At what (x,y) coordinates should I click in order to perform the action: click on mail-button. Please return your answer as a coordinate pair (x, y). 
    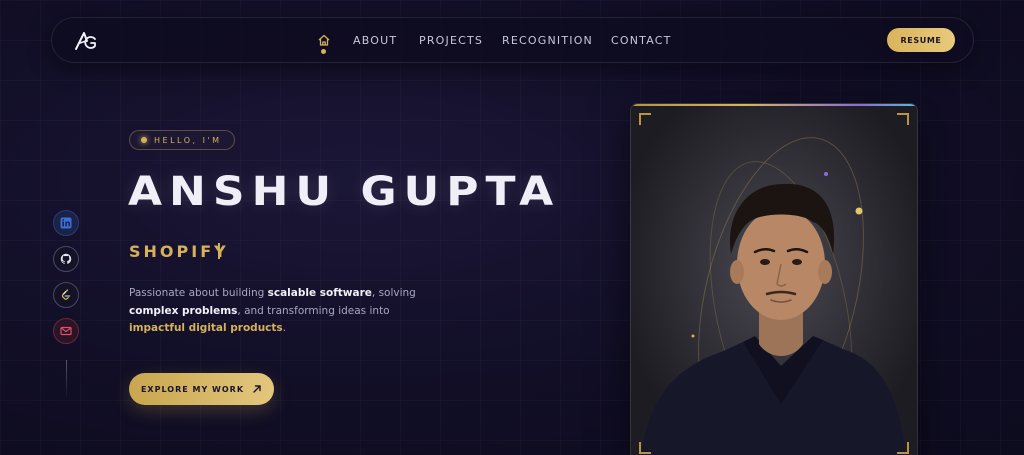
    Looking at the image, I should click on (66, 331).